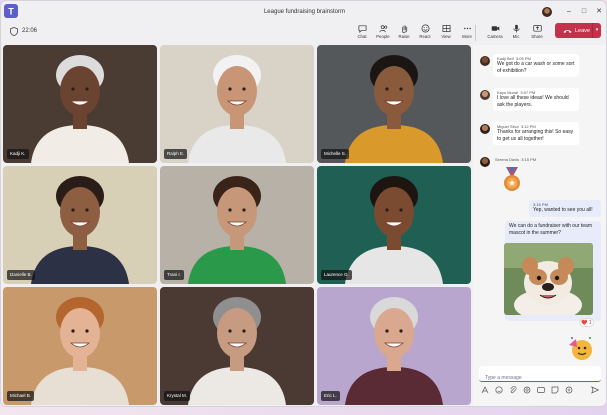 The image size is (607, 415). I want to click on send-icon, so click(595, 390).